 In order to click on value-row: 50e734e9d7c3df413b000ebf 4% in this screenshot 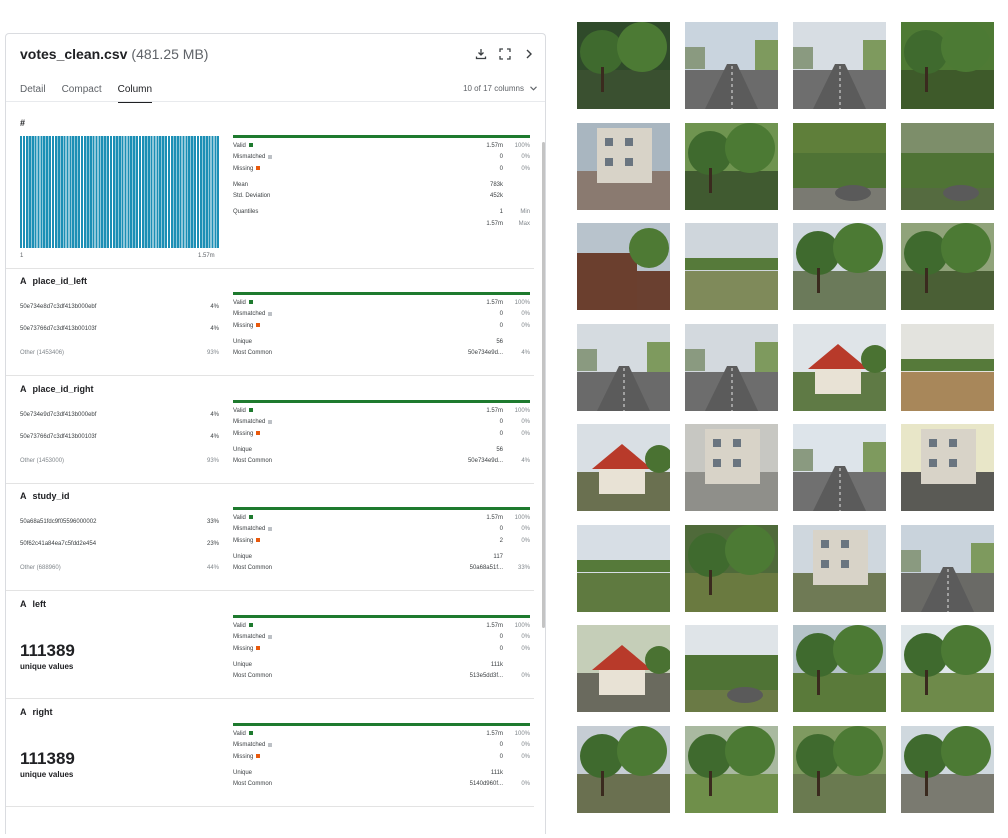, I will do `click(119, 415)`.